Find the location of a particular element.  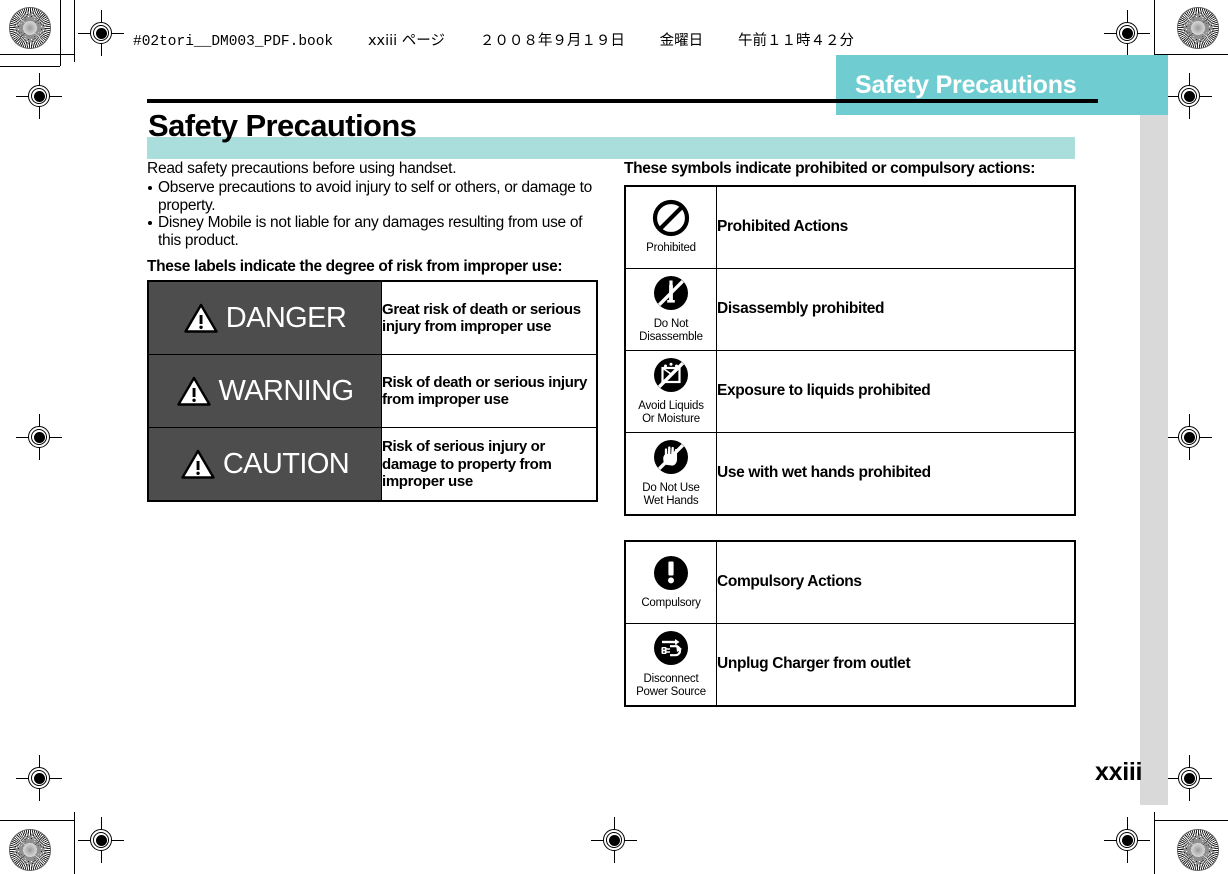

print-header-date: ２００８年９月１９日 is located at coordinates (552, 41).